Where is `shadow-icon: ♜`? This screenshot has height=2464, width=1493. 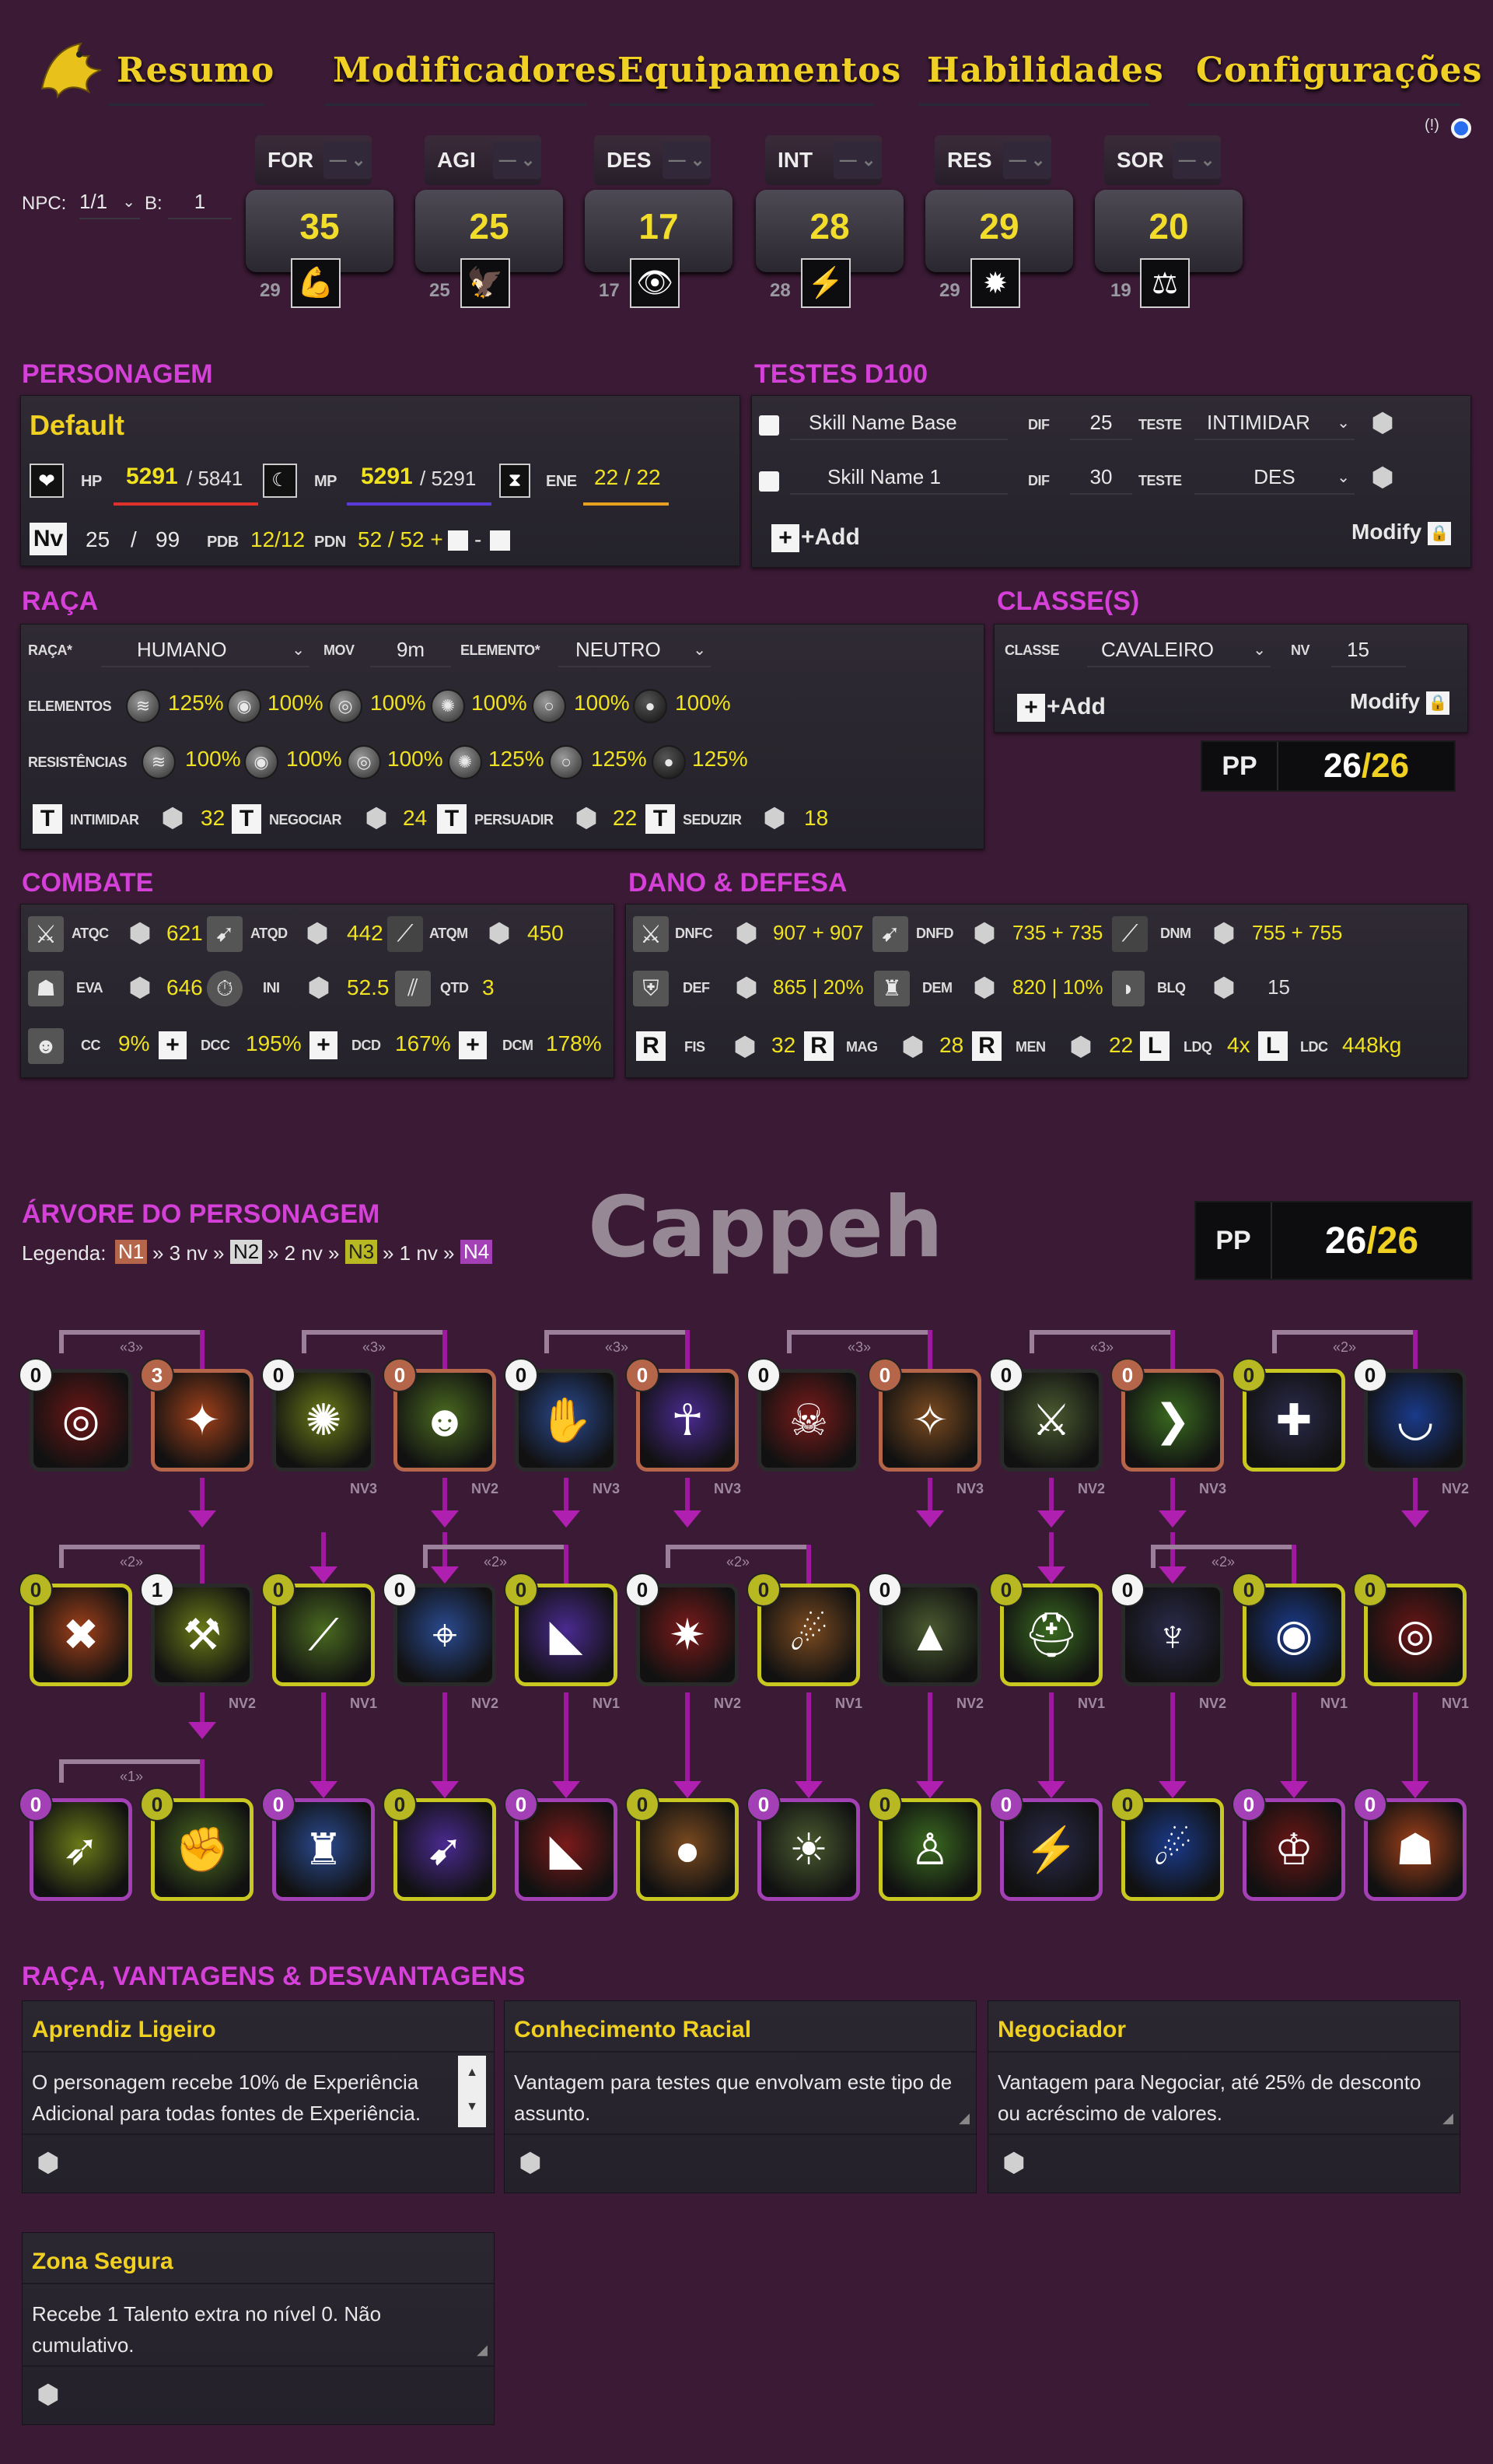
shadow-icon: ♜ is located at coordinates (323, 1850).